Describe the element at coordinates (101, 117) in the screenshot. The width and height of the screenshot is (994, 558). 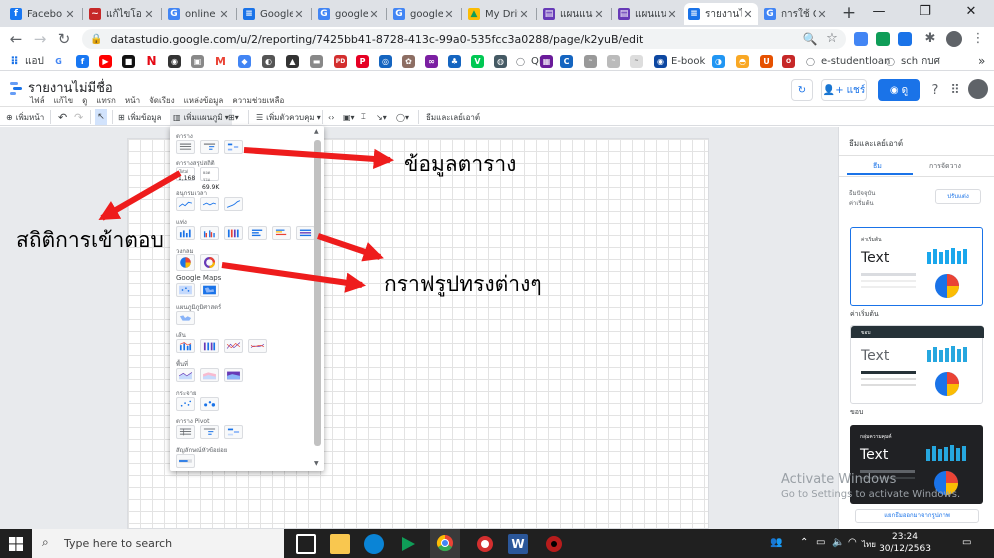
I see `select-cursor-icon: ↖` at that location.